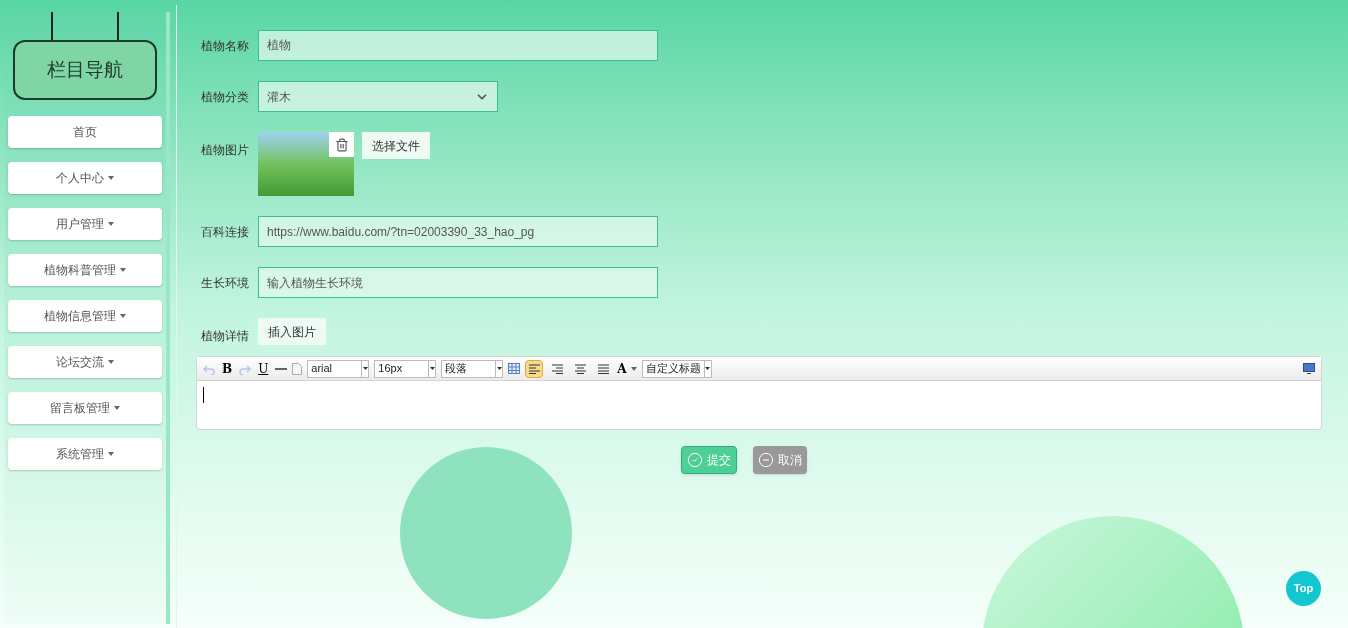 This screenshot has width=1348, height=628. What do you see at coordinates (676, 368) in the screenshot?
I see `toolbar-dropdown: 自定义标题` at bounding box center [676, 368].